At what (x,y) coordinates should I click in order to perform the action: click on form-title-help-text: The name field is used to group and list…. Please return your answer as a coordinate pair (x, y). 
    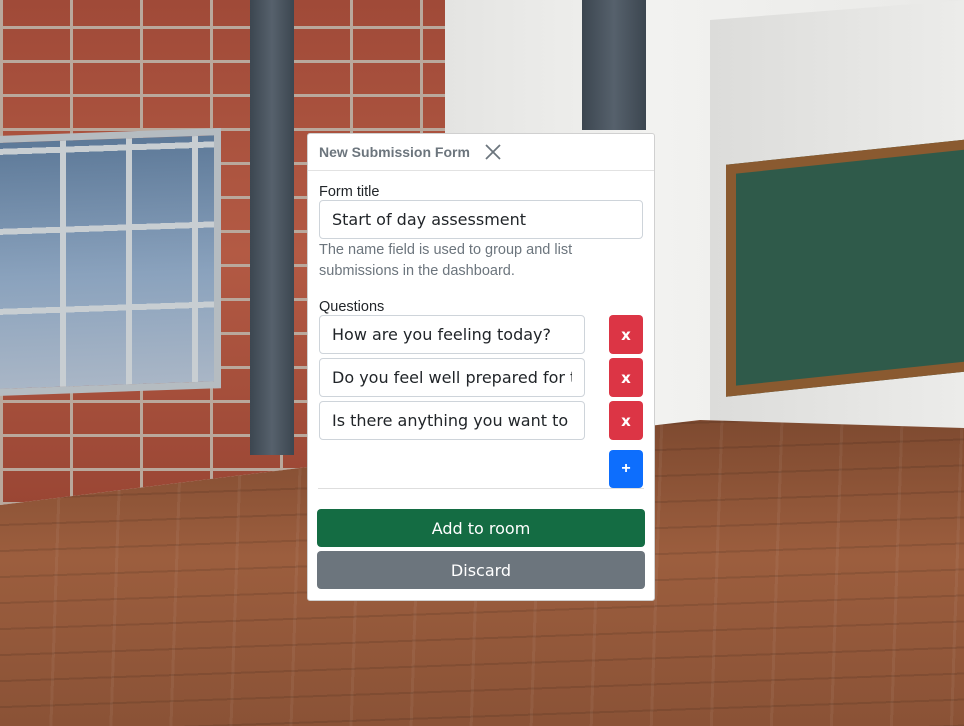
    Looking at the image, I should click on (446, 260).